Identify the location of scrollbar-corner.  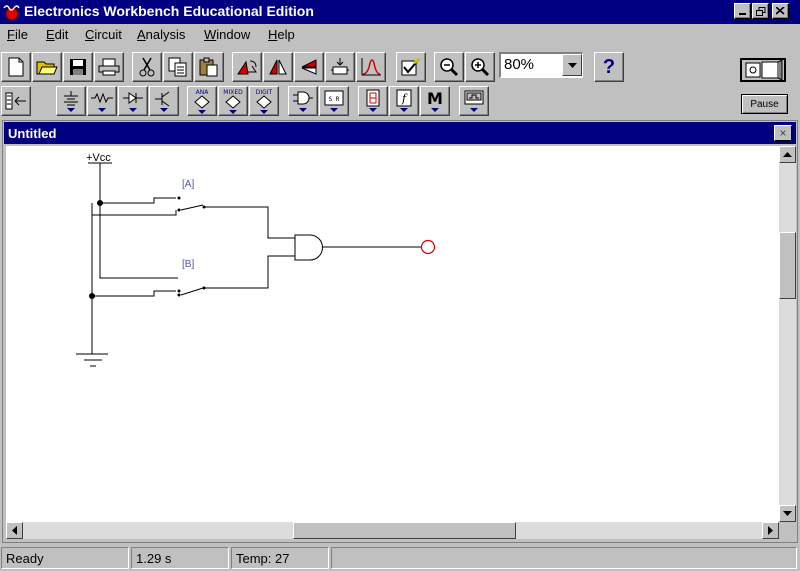
(787, 530).